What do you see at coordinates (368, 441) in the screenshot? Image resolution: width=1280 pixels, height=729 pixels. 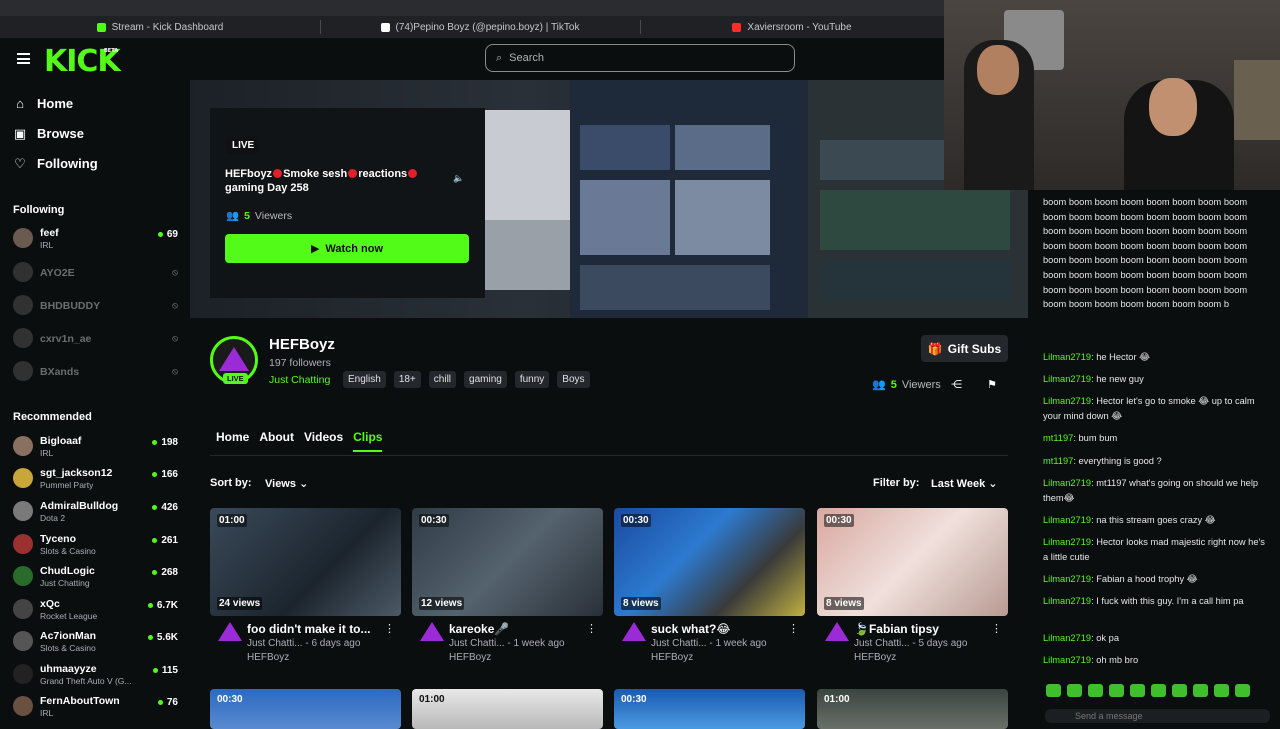 I see `tab-clips: Clips` at bounding box center [368, 441].